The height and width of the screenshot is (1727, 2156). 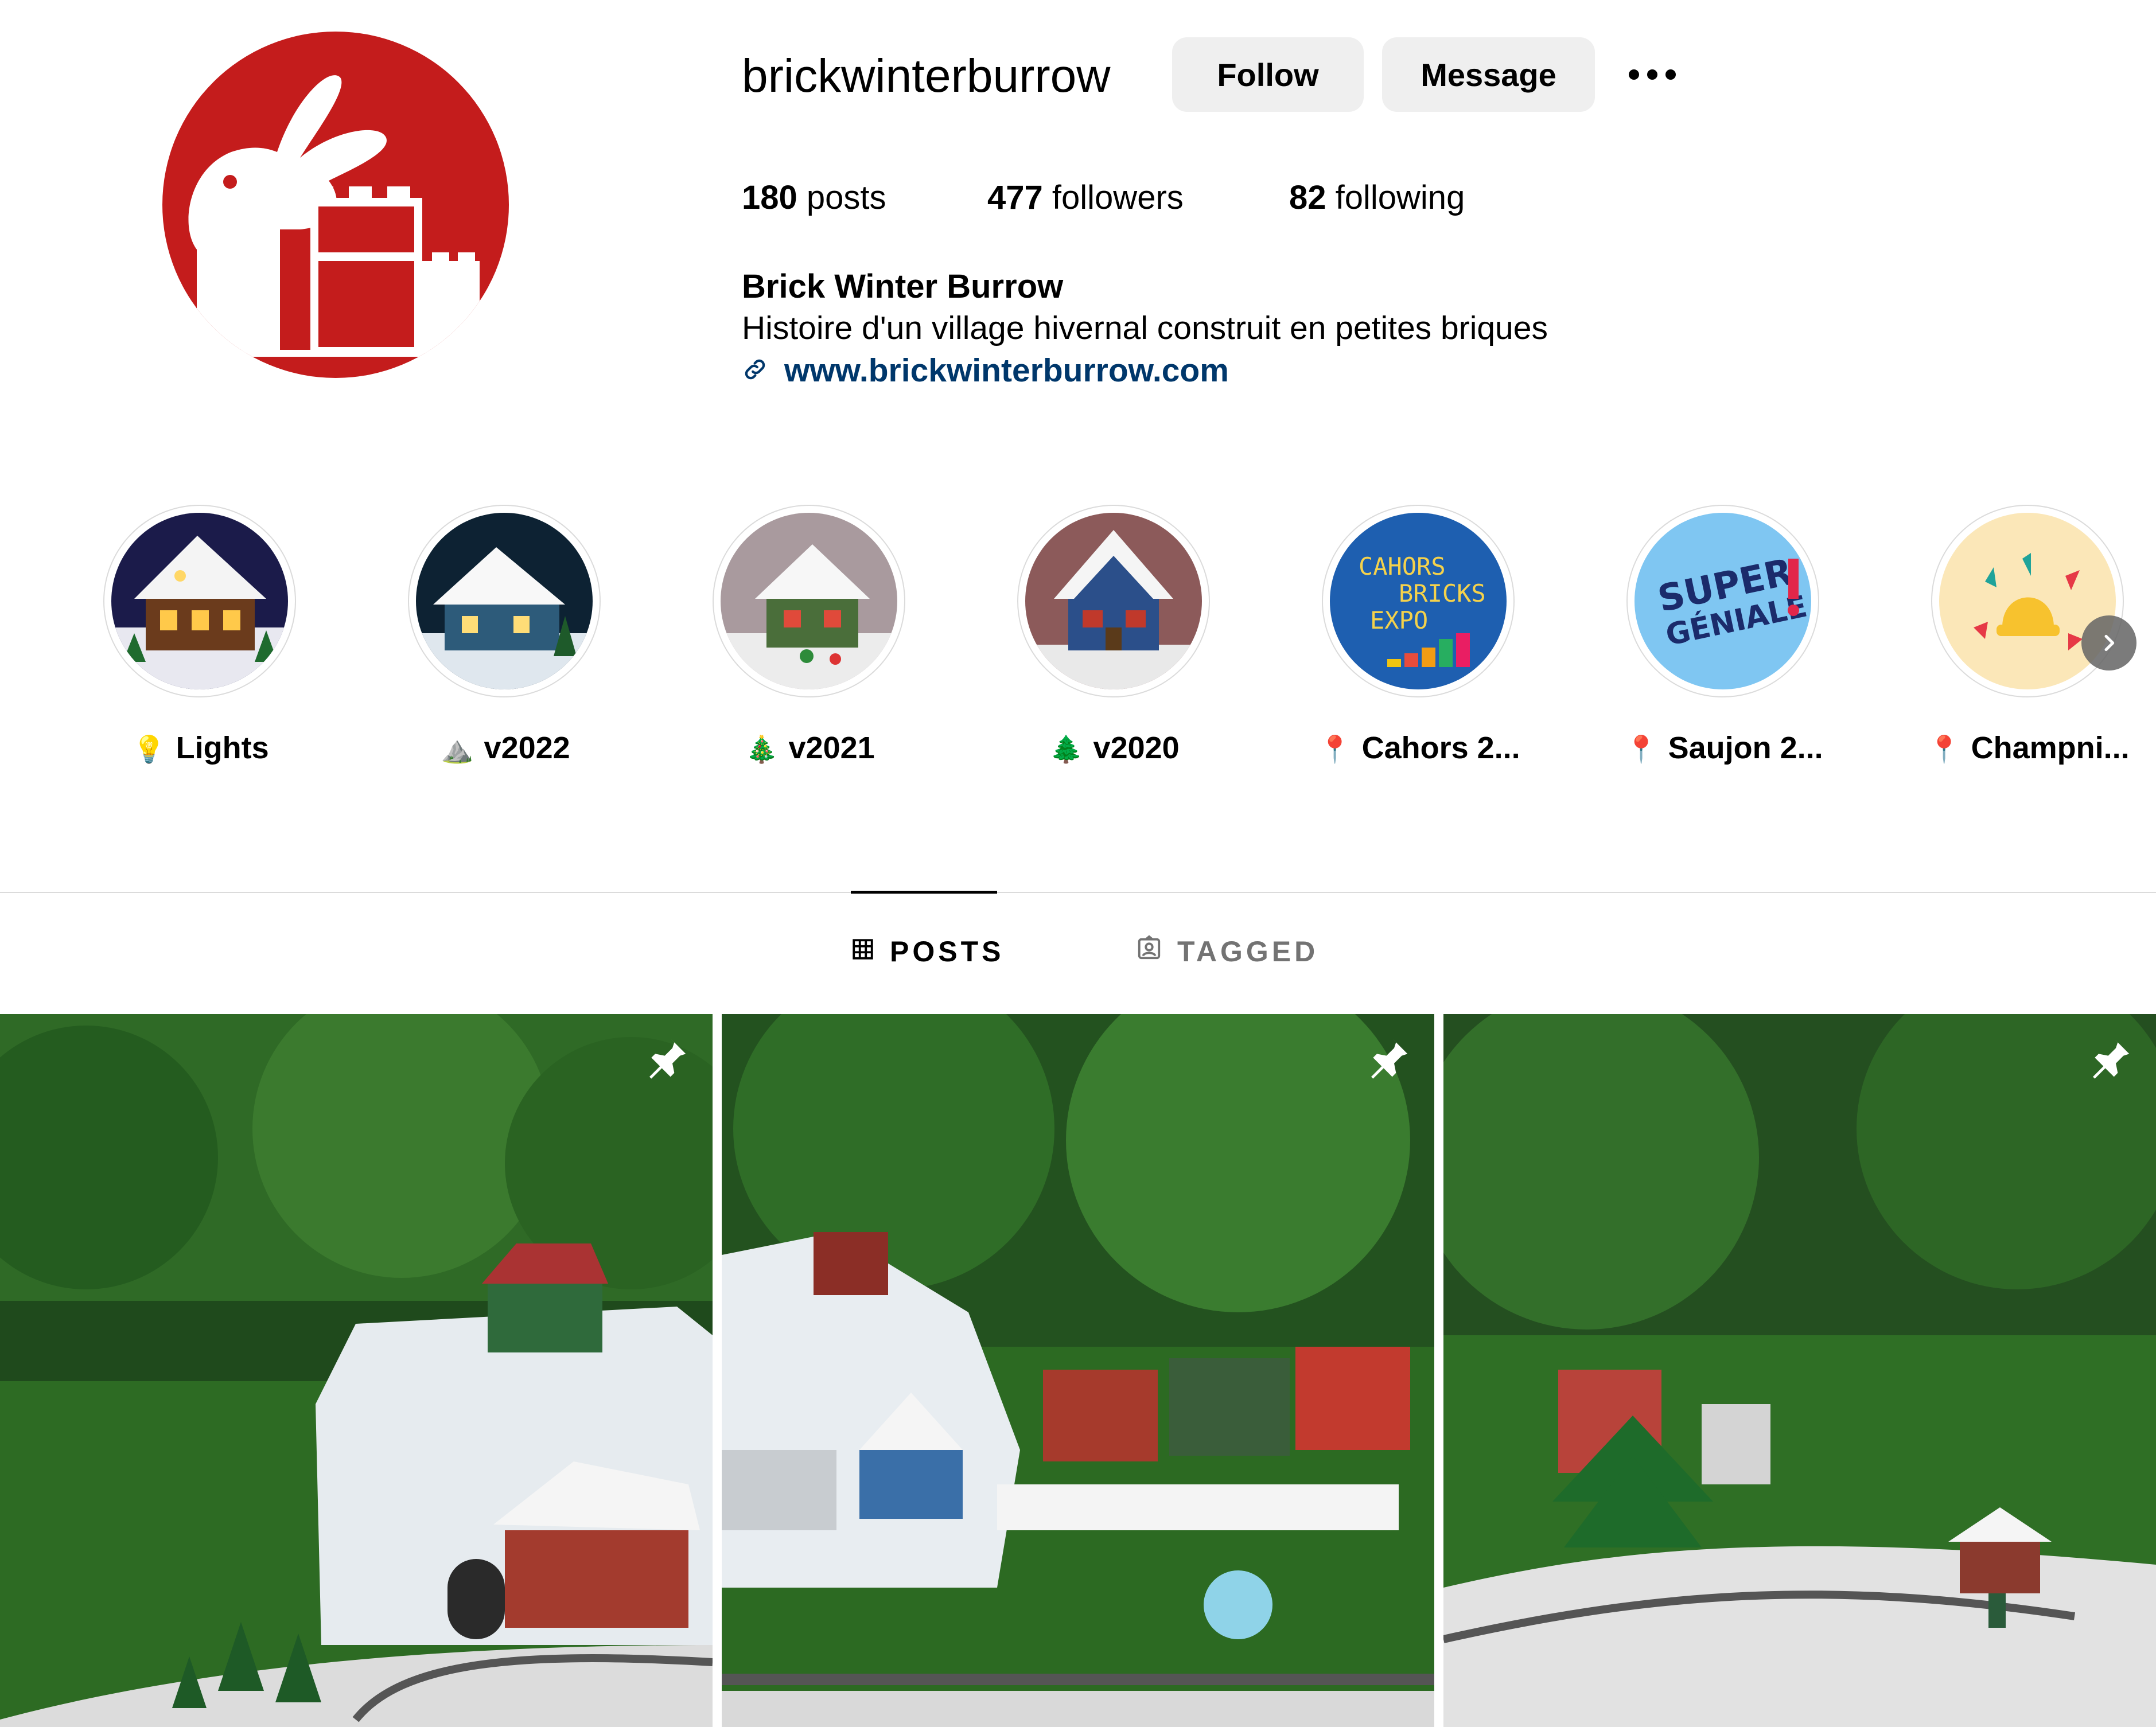 I want to click on posts-count-stat: 180 posts, so click(x=814, y=198).